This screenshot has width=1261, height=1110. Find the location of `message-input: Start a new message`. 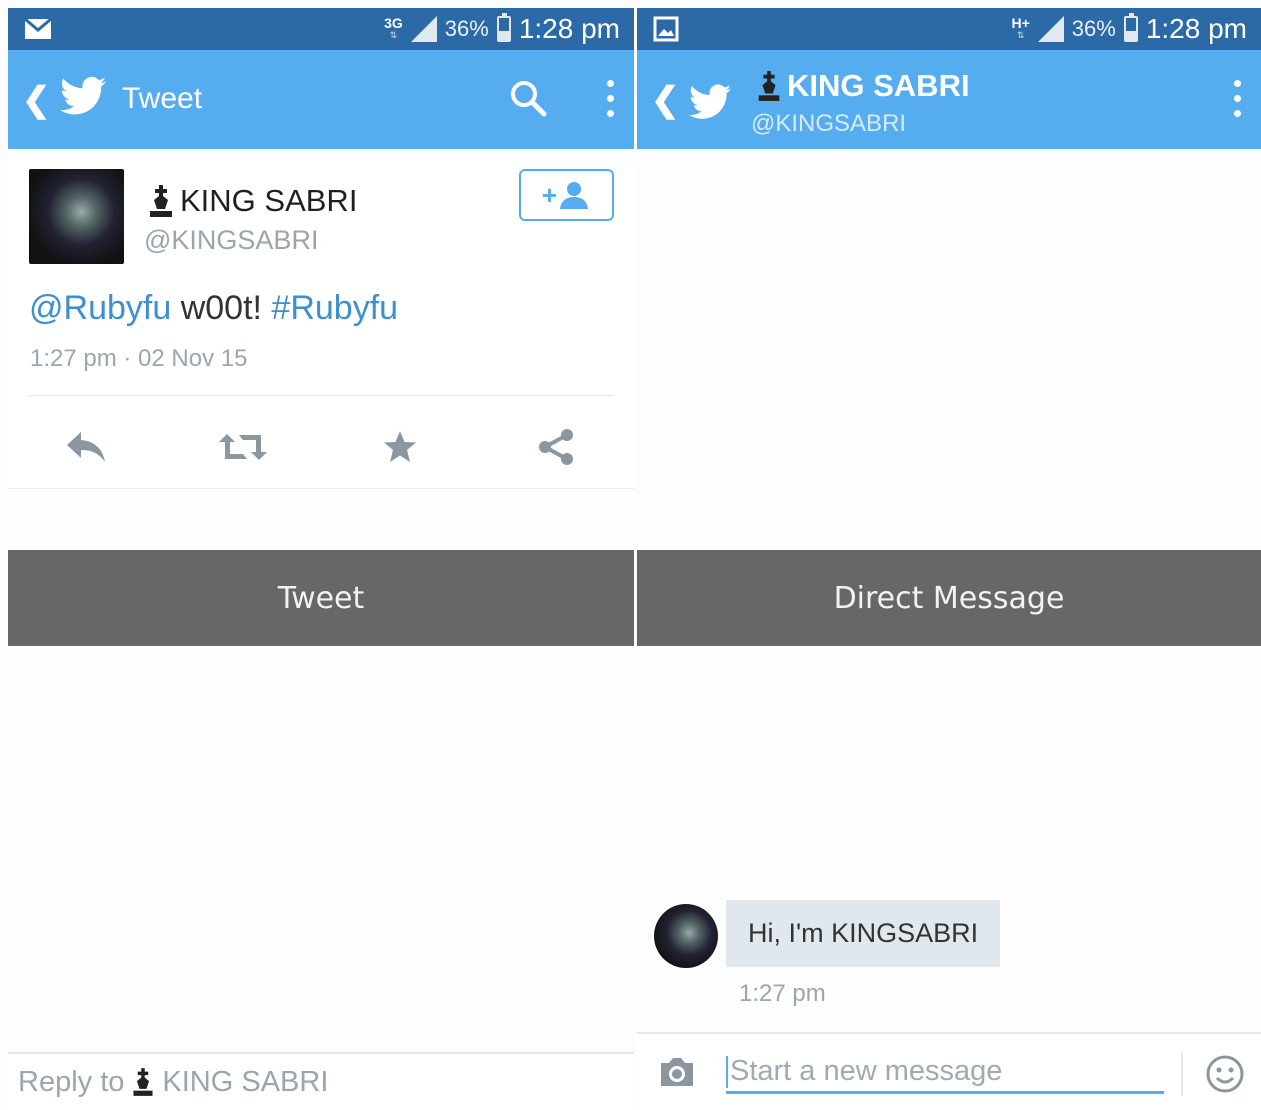

message-input: Start a new message is located at coordinates (945, 1073).